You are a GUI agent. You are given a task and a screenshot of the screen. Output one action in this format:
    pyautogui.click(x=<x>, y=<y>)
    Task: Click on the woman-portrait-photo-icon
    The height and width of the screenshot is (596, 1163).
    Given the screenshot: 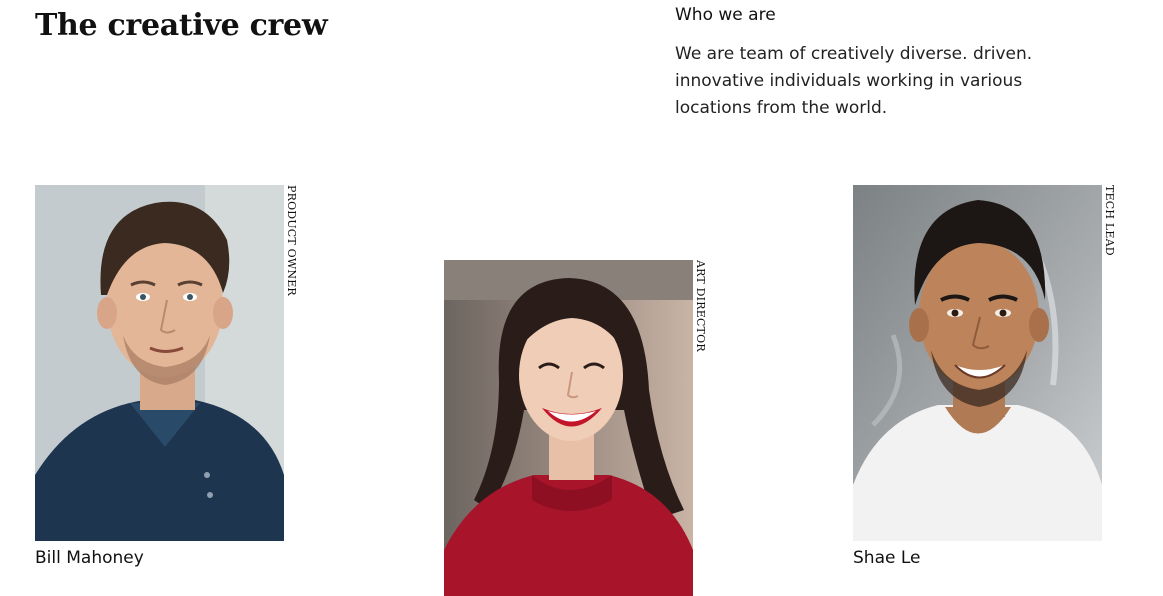 What is the action you would take?
    pyautogui.click(x=568, y=428)
    